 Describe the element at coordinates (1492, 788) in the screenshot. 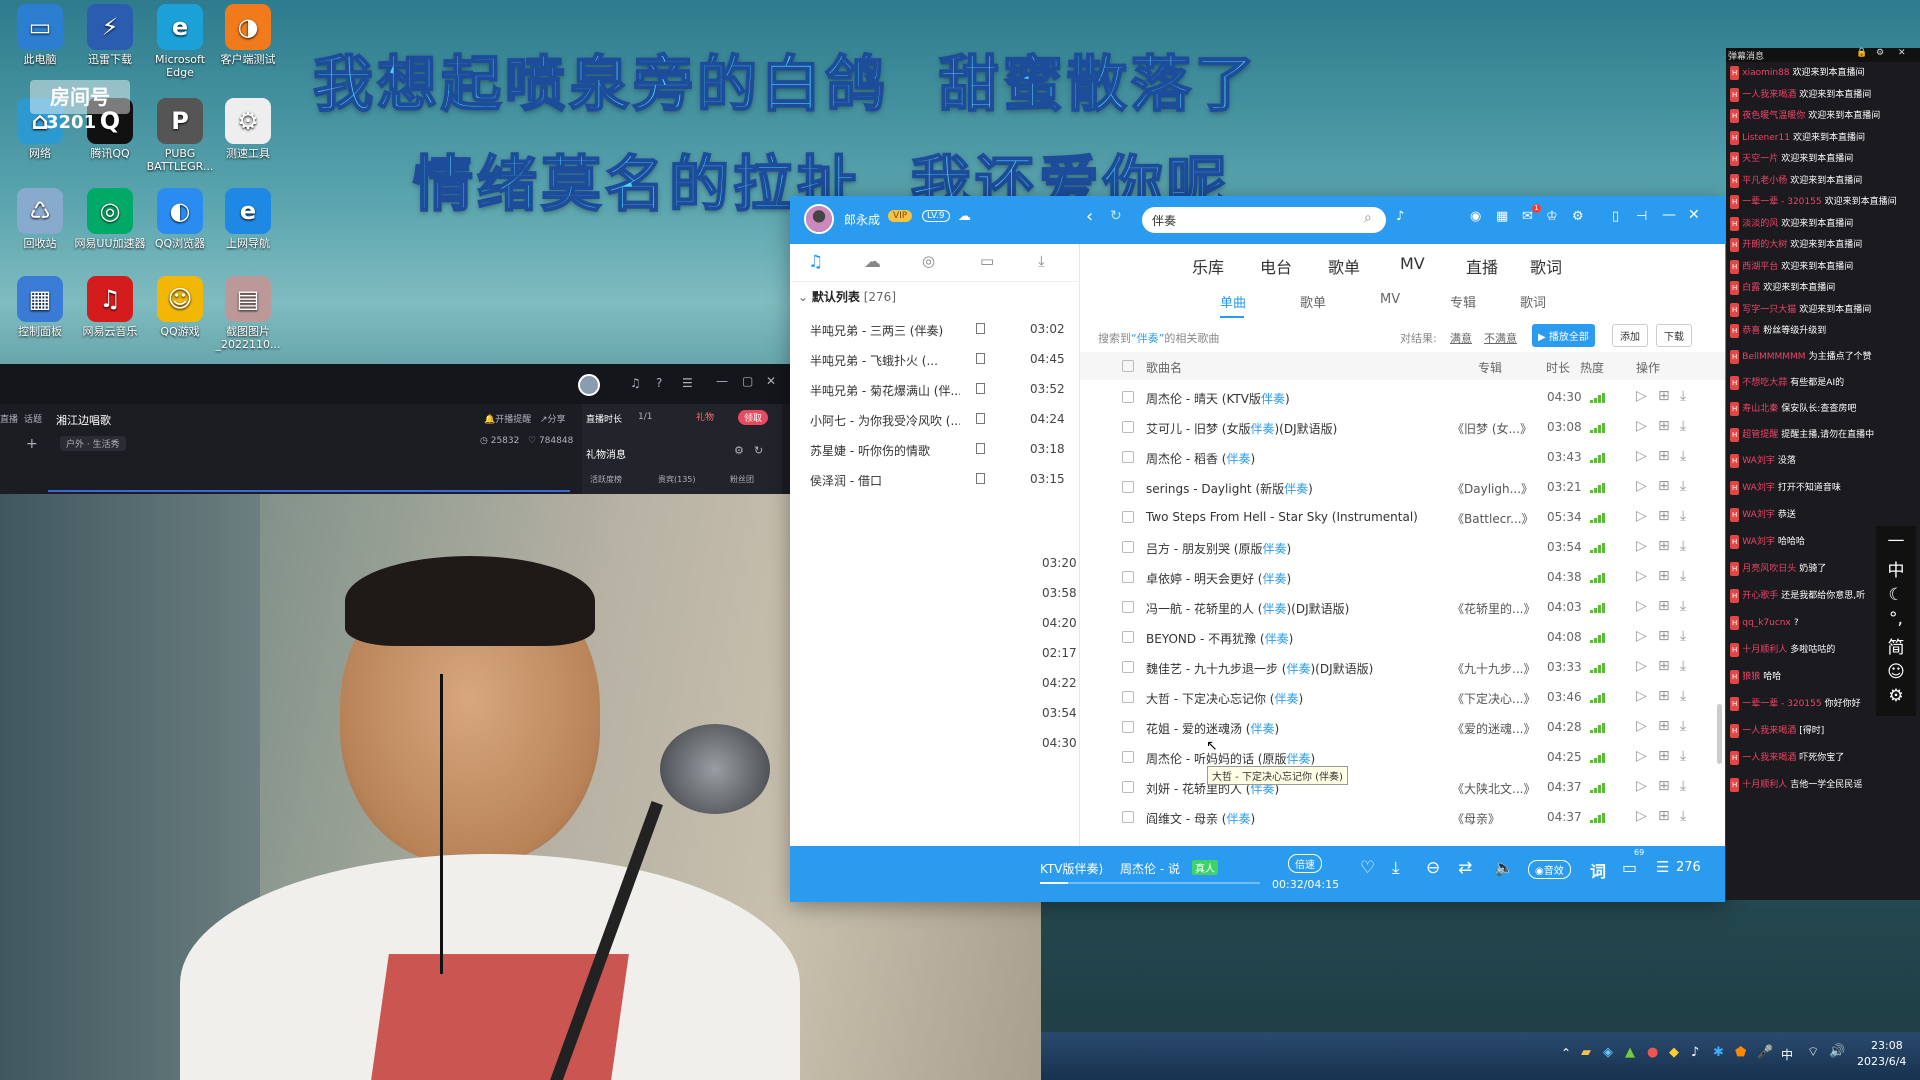

I see `song-album: 《大陕北文...》` at that location.